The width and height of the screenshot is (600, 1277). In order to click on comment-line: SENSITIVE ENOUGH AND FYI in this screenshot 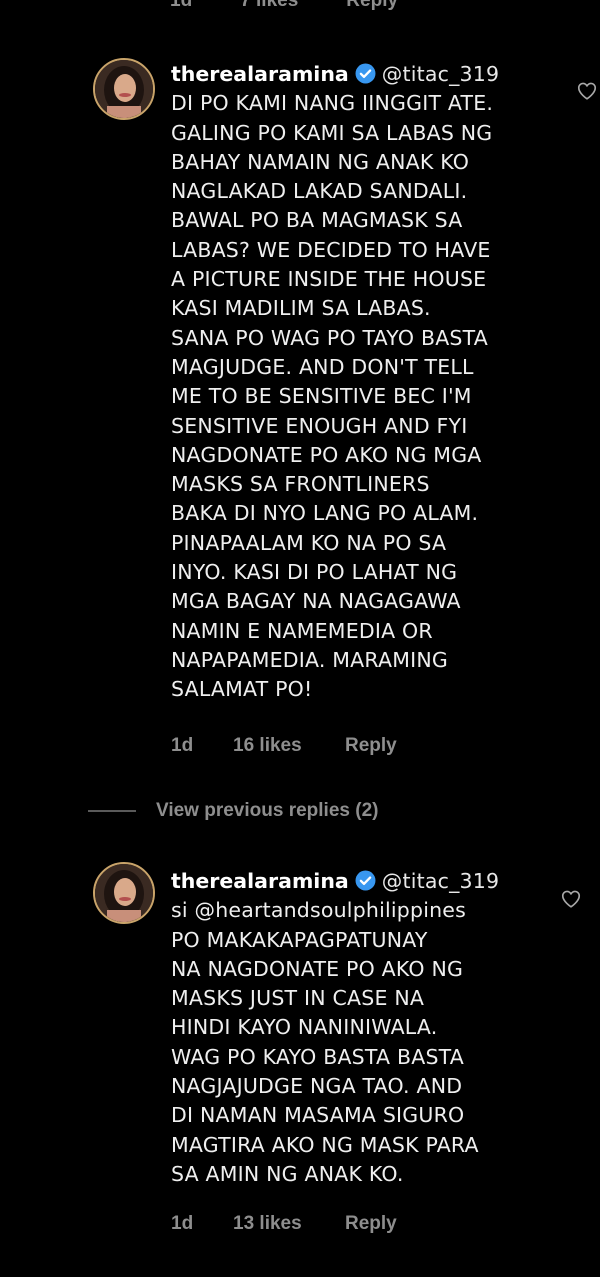, I will do `click(319, 425)`.